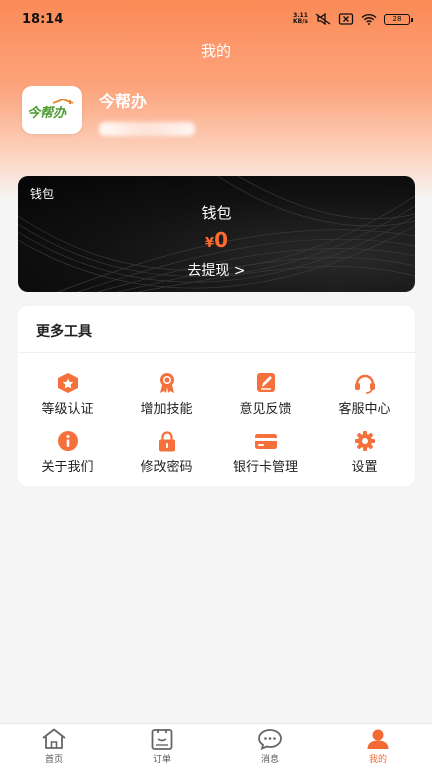 This screenshot has width=432, height=768. I want to click on info-icon, so click(67, 441).